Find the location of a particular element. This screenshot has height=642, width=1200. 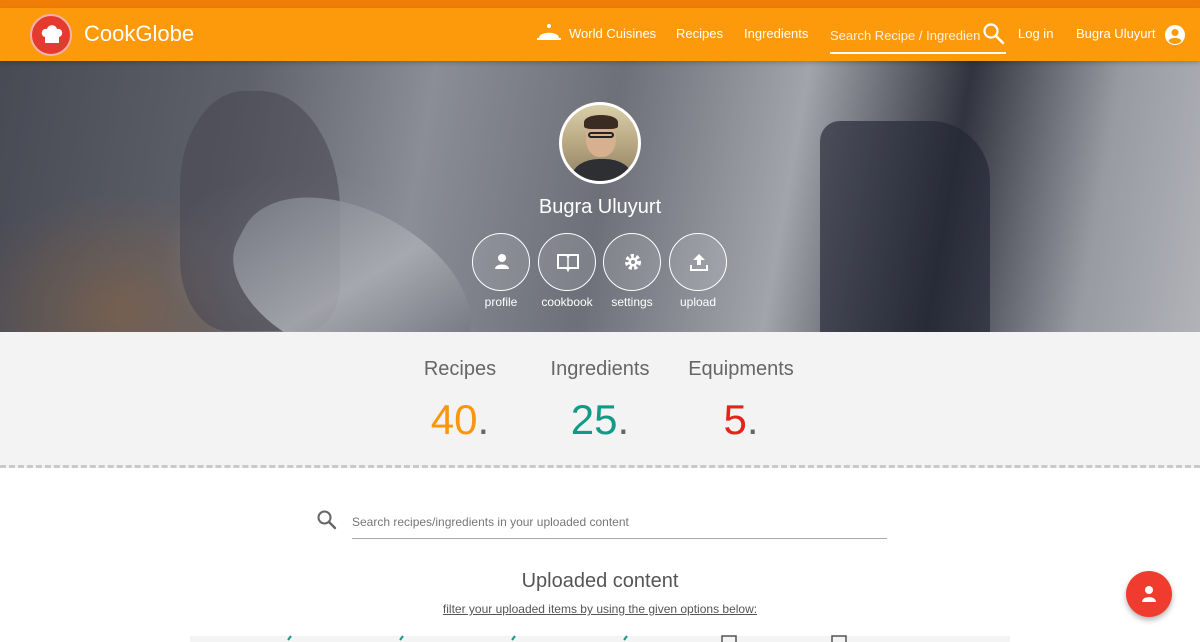

upload-label: upload is located at coordinates (698, 302).